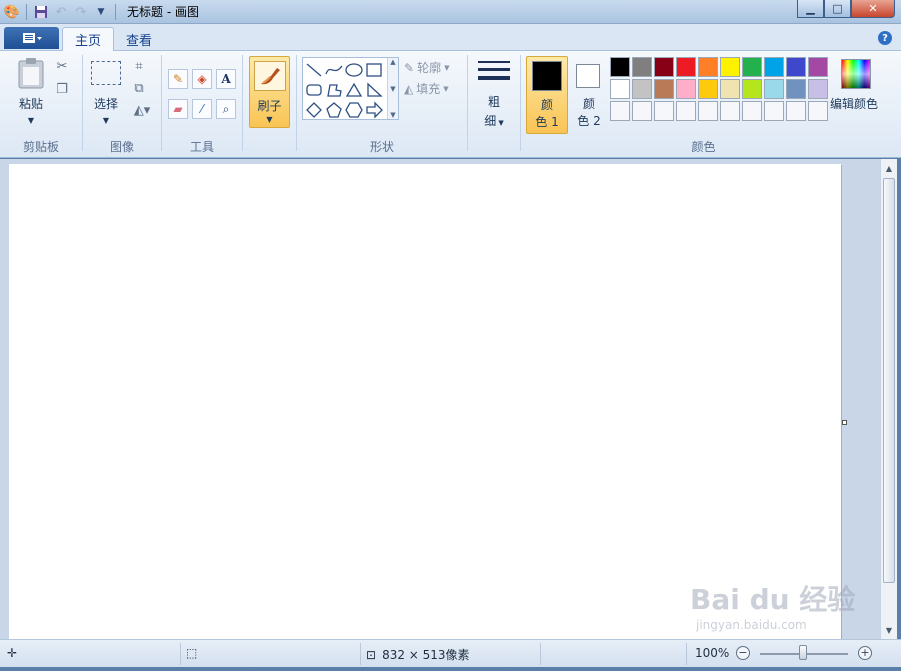 This screenshot has height=671, width=901. I want to click on text-icon: A, so click(226, 79).